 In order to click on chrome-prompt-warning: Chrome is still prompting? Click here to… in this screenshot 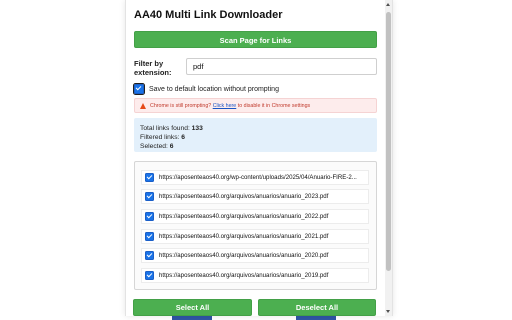, I will do `click(255, 105)`.